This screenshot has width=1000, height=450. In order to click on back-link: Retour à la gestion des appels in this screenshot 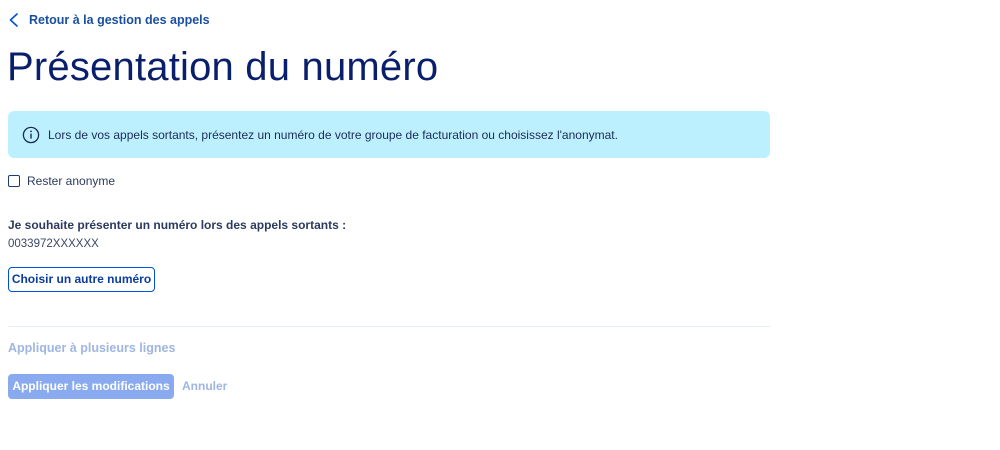, I will do `click(109, 20)`.